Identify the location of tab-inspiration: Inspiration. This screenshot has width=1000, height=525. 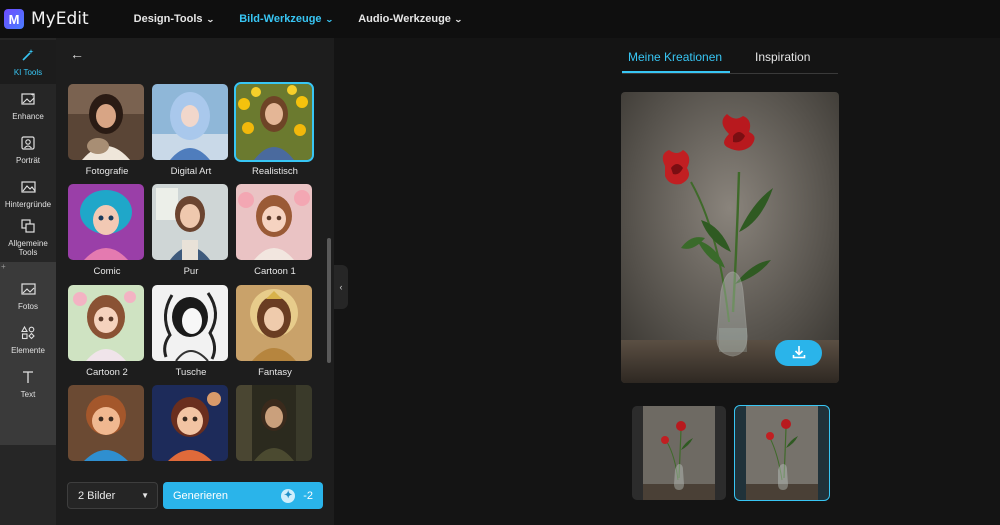
(782, 57).